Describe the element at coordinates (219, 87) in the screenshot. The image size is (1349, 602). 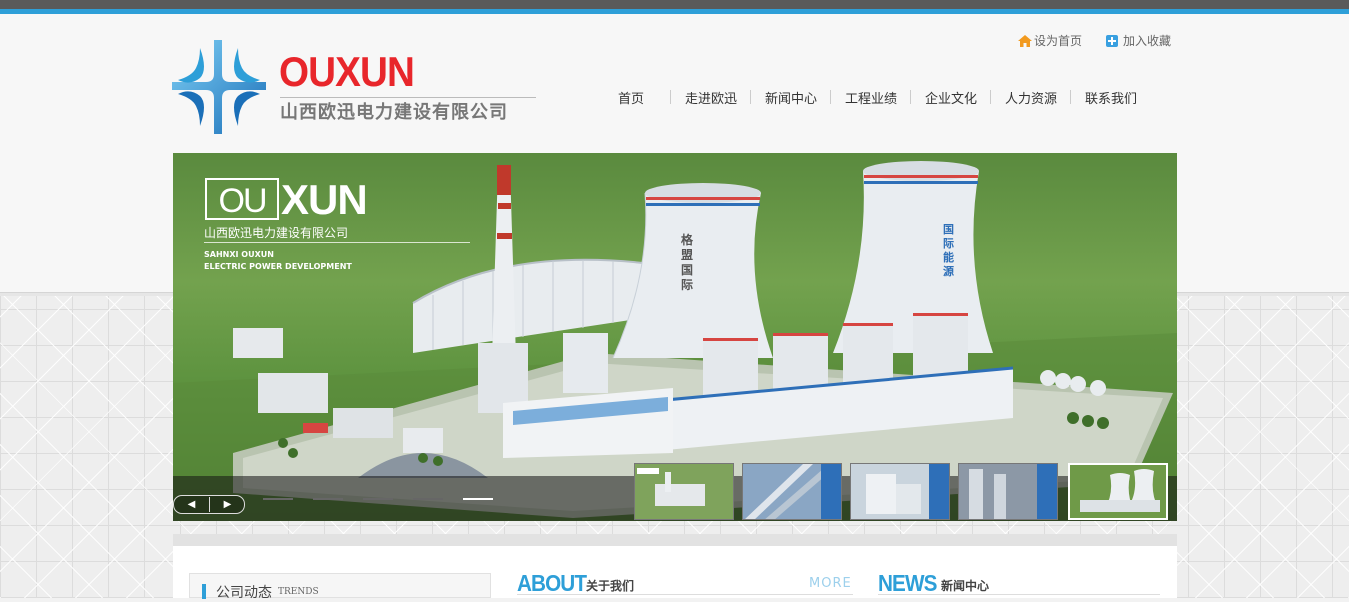
I see `logo-cross-icon` at that location.